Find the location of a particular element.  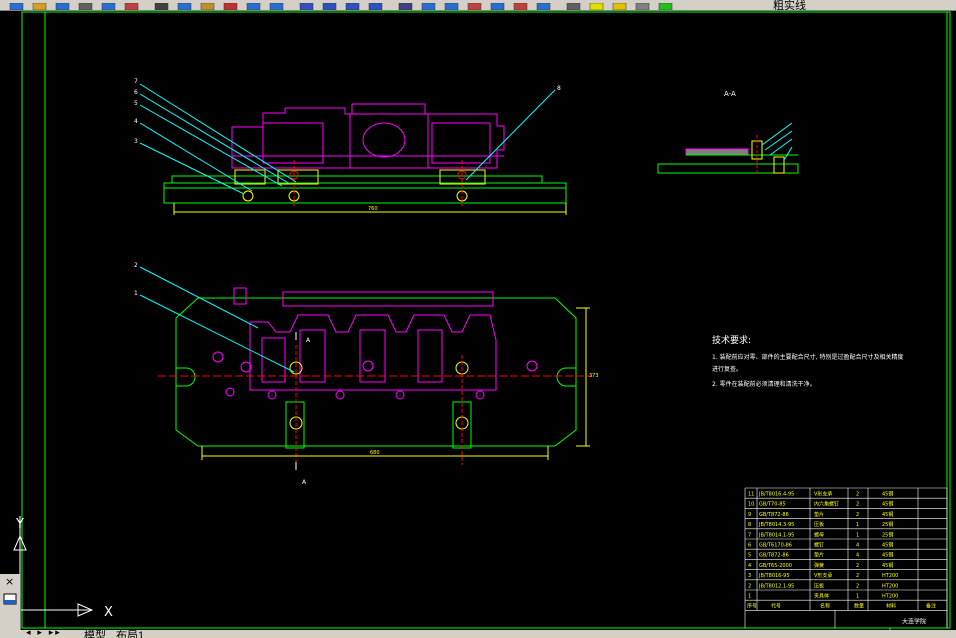

zoom-window-icon is located at coordinates (352, 6).